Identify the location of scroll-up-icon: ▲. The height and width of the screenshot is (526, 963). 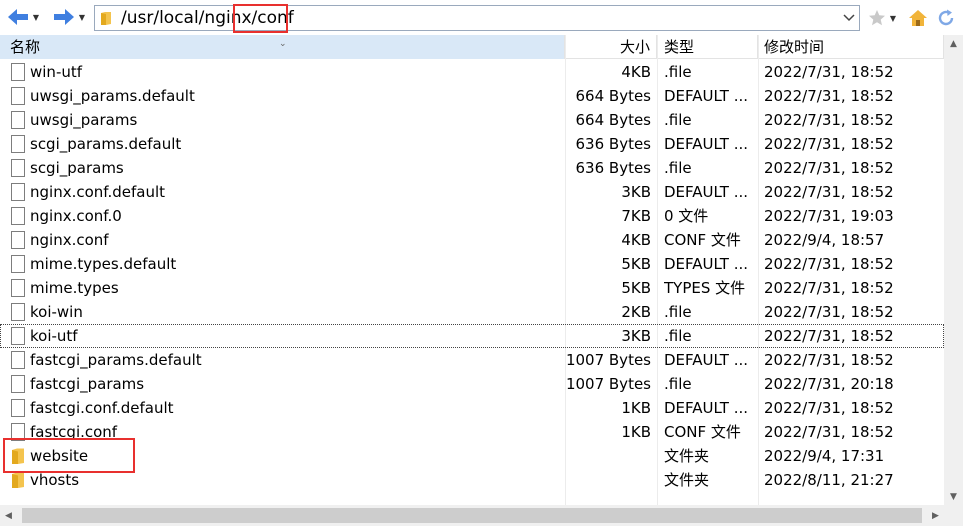
(953, 43).